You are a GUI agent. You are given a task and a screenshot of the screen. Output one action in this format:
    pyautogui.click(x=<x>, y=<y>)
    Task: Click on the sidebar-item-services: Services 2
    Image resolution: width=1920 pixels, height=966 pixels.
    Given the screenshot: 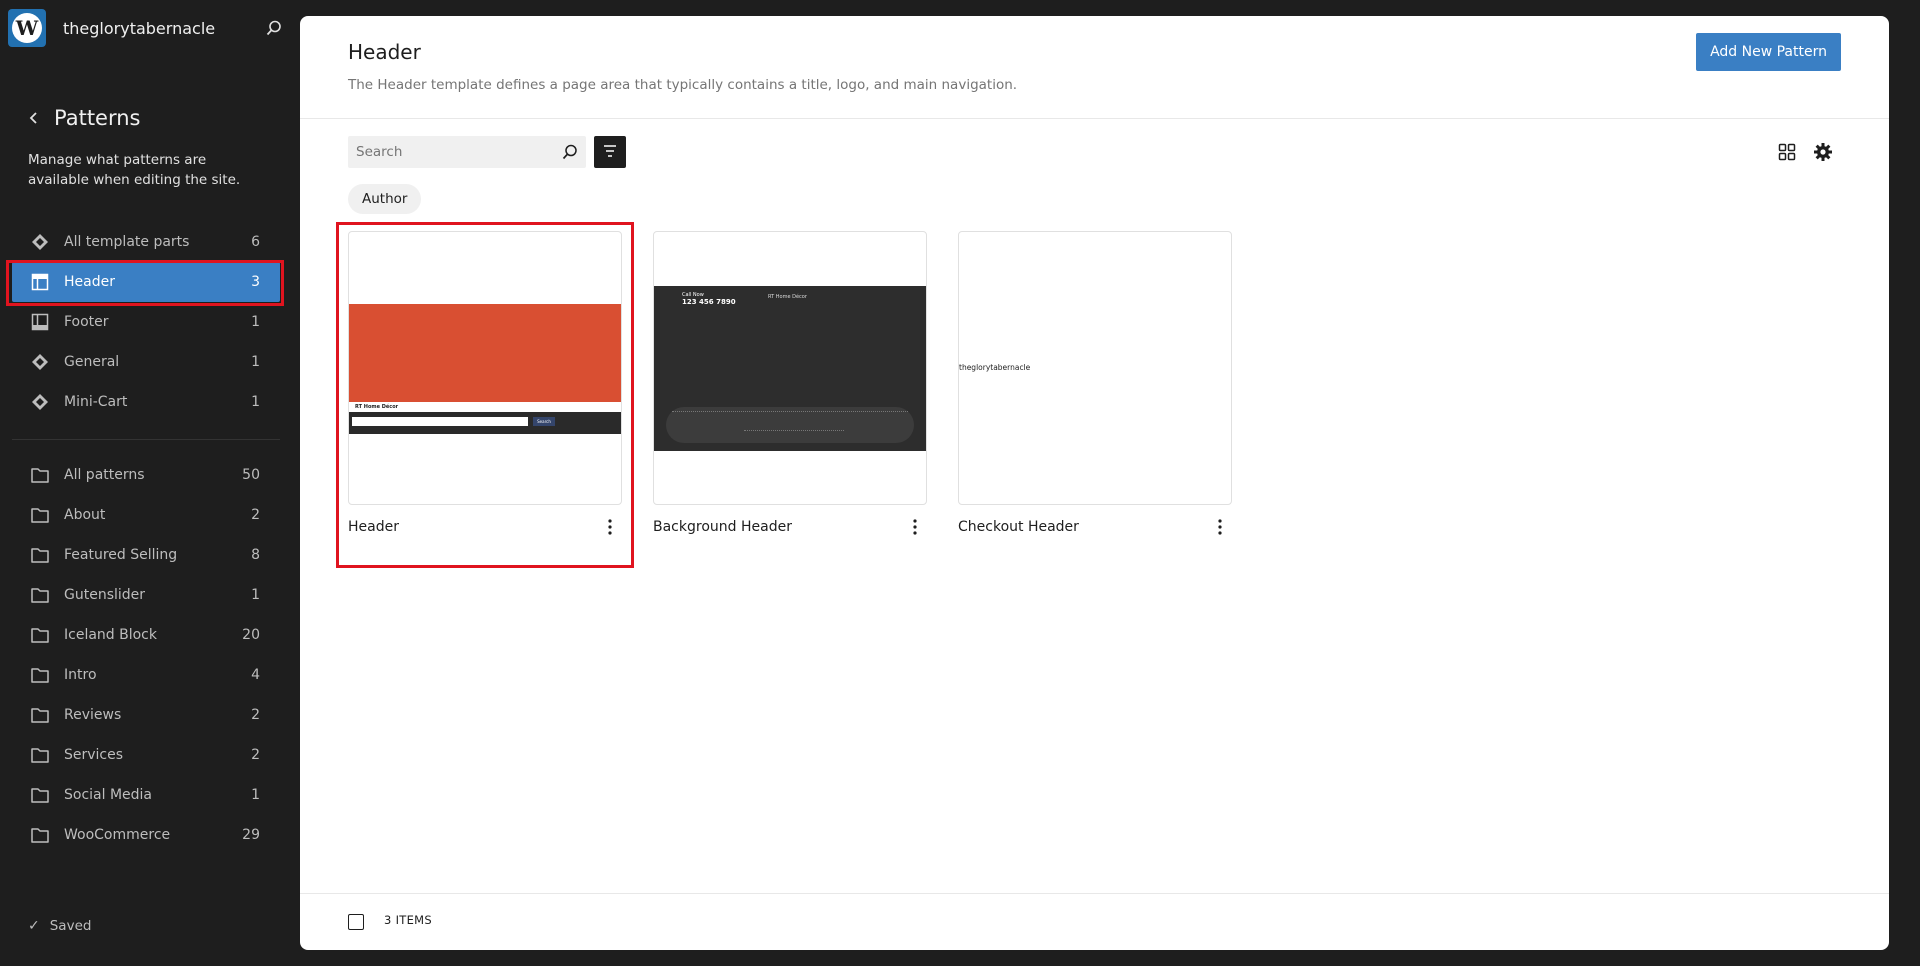 What is the action you would take?
    pyautogui.click(x=146, y=755)
    